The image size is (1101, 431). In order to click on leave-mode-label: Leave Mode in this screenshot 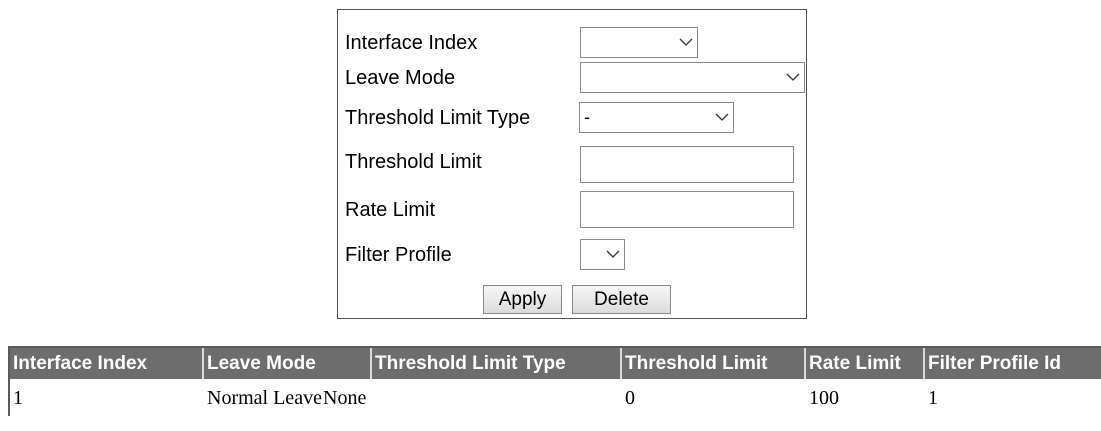, I will do `click(400, 77)`.